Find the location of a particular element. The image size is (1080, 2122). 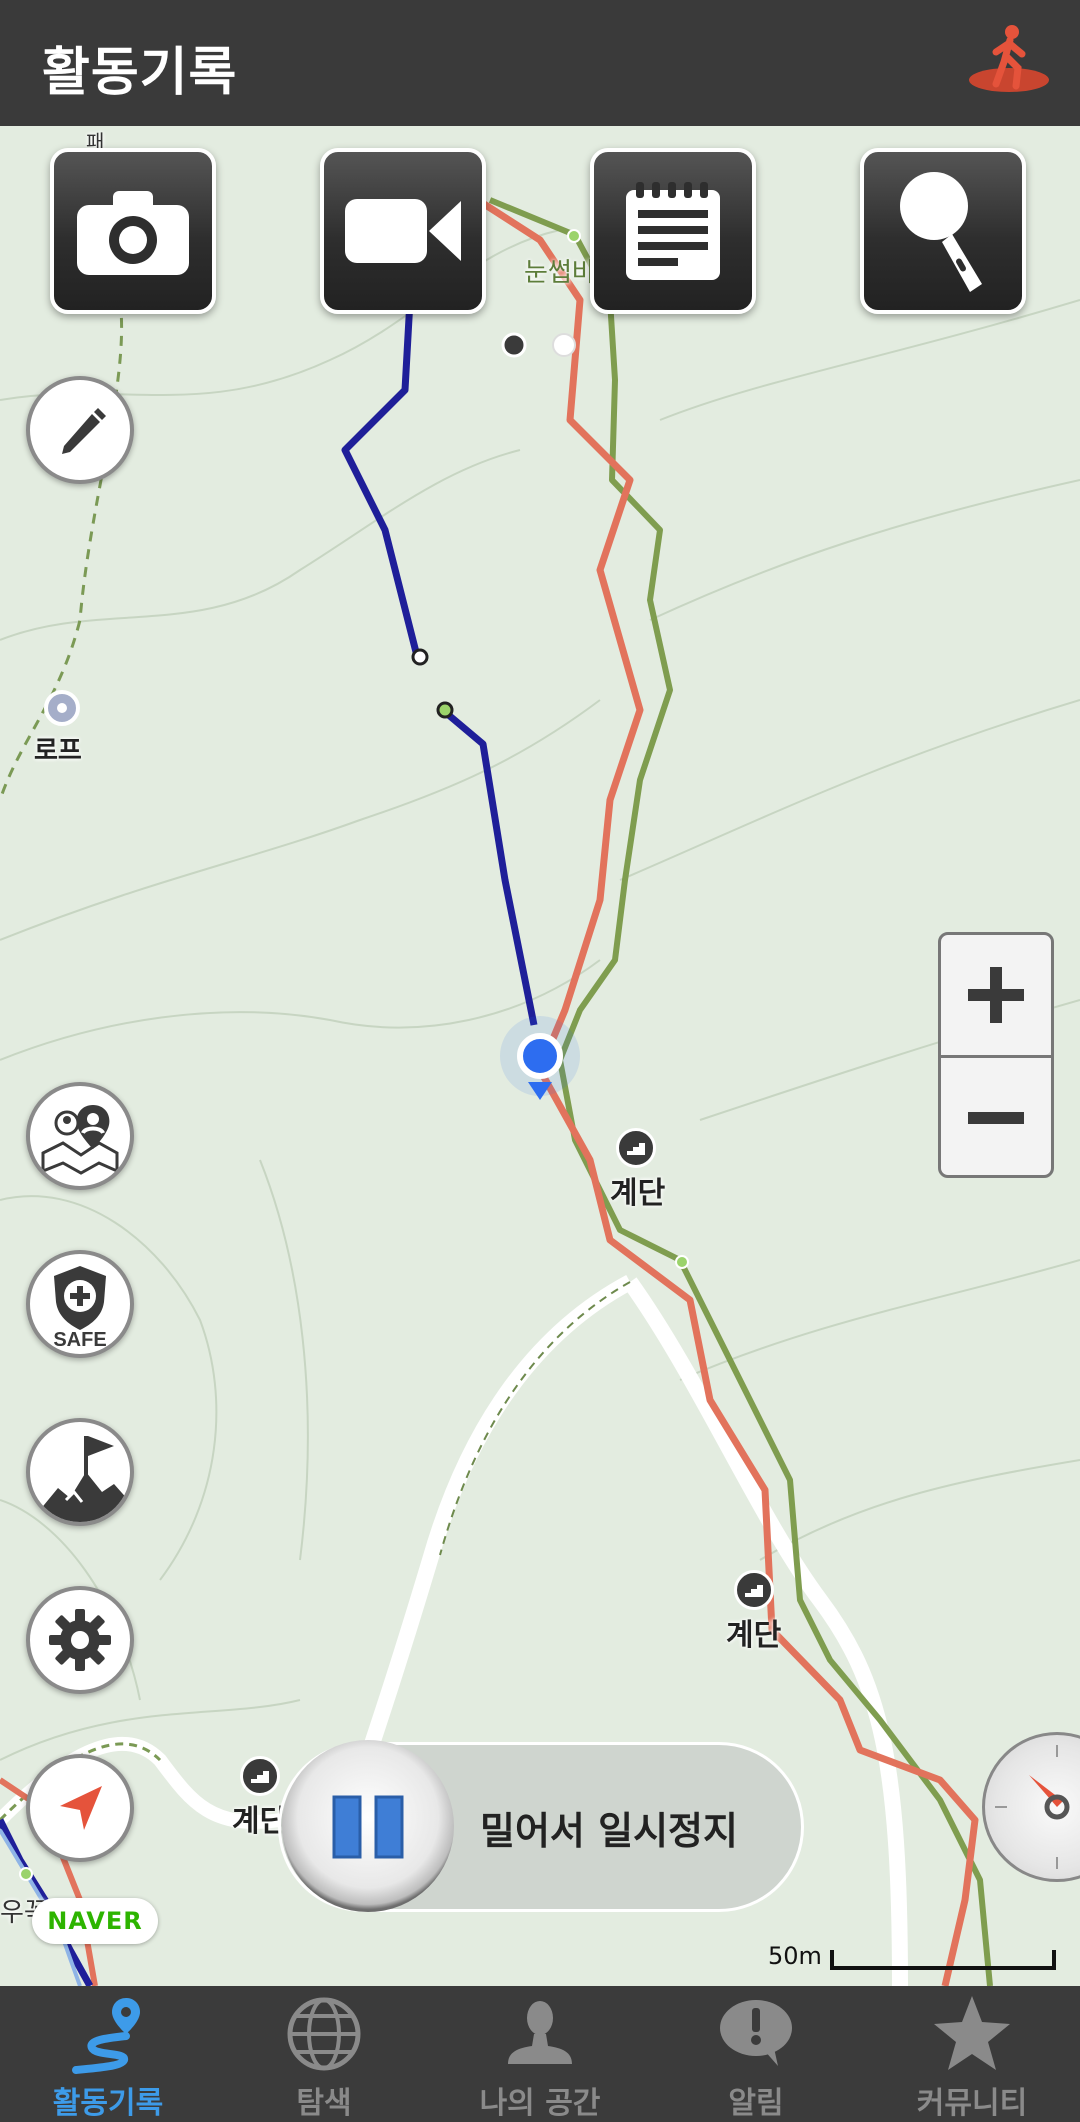

route-pin-icon is located at coordinates (106, 2036).